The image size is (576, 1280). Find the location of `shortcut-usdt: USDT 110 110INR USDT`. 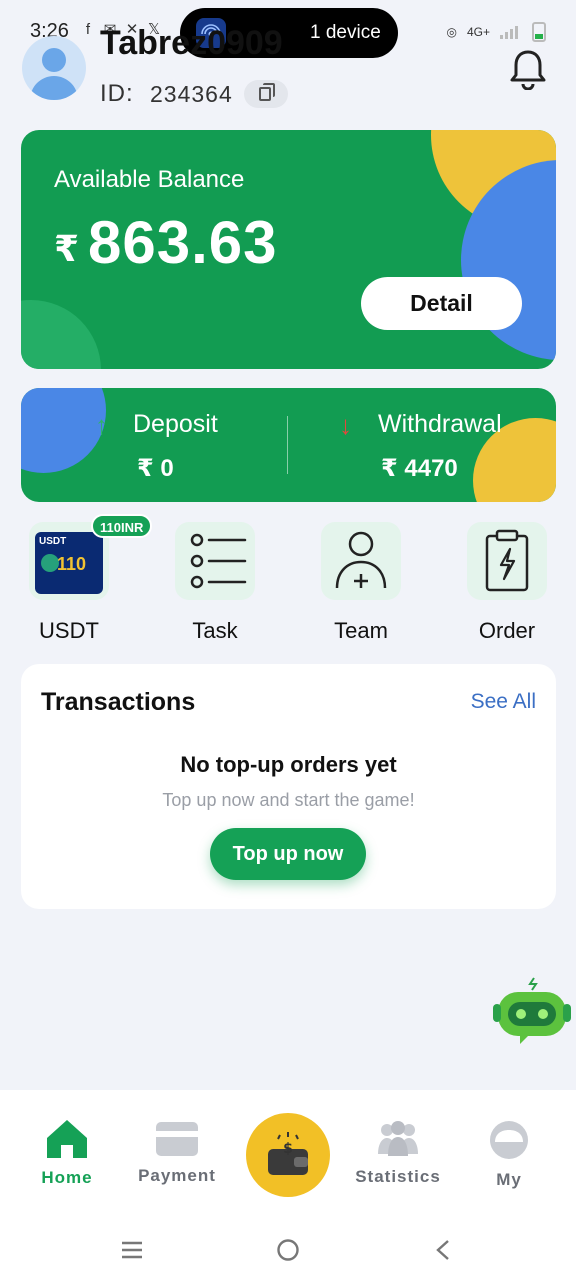

shortcut-usdt: USDT 110 110INR USDT is located at coordinates (81, 583).